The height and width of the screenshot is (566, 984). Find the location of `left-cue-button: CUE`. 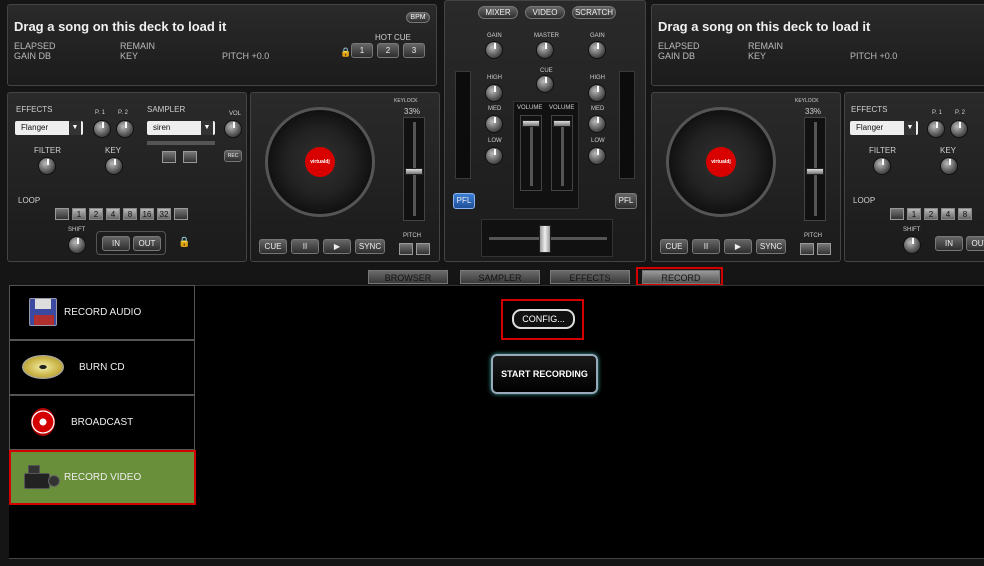

left-cue-button: CUE is located at coordinates (273, 246).